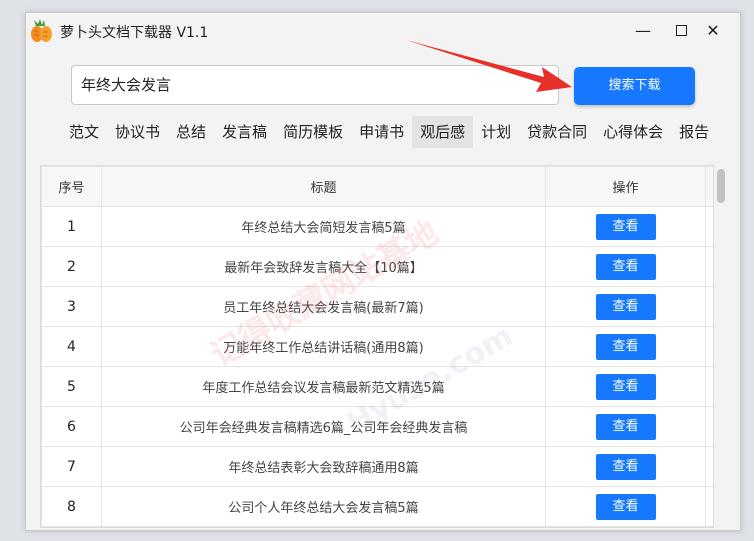 This screenshot has width=754, height=541. Describe the element at coordinates (191, 132) in the screenshot. I see `category-tab: 总结` at that location.